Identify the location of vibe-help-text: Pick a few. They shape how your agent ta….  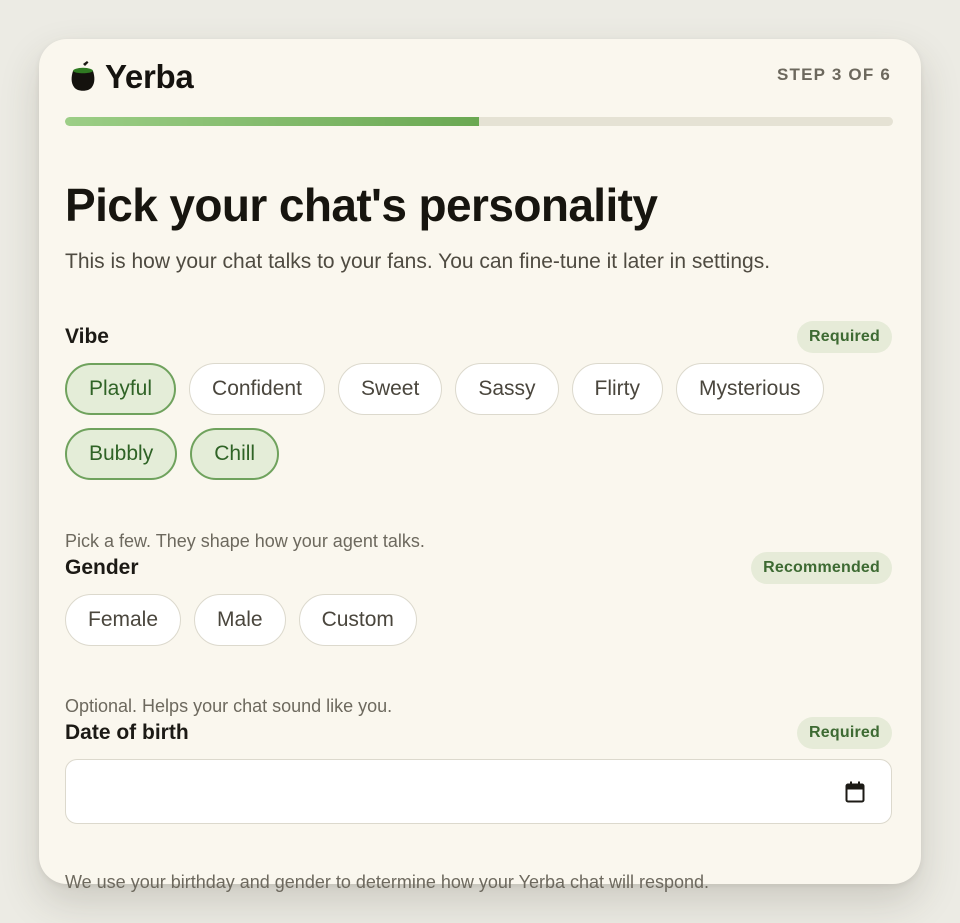
(245, 541).